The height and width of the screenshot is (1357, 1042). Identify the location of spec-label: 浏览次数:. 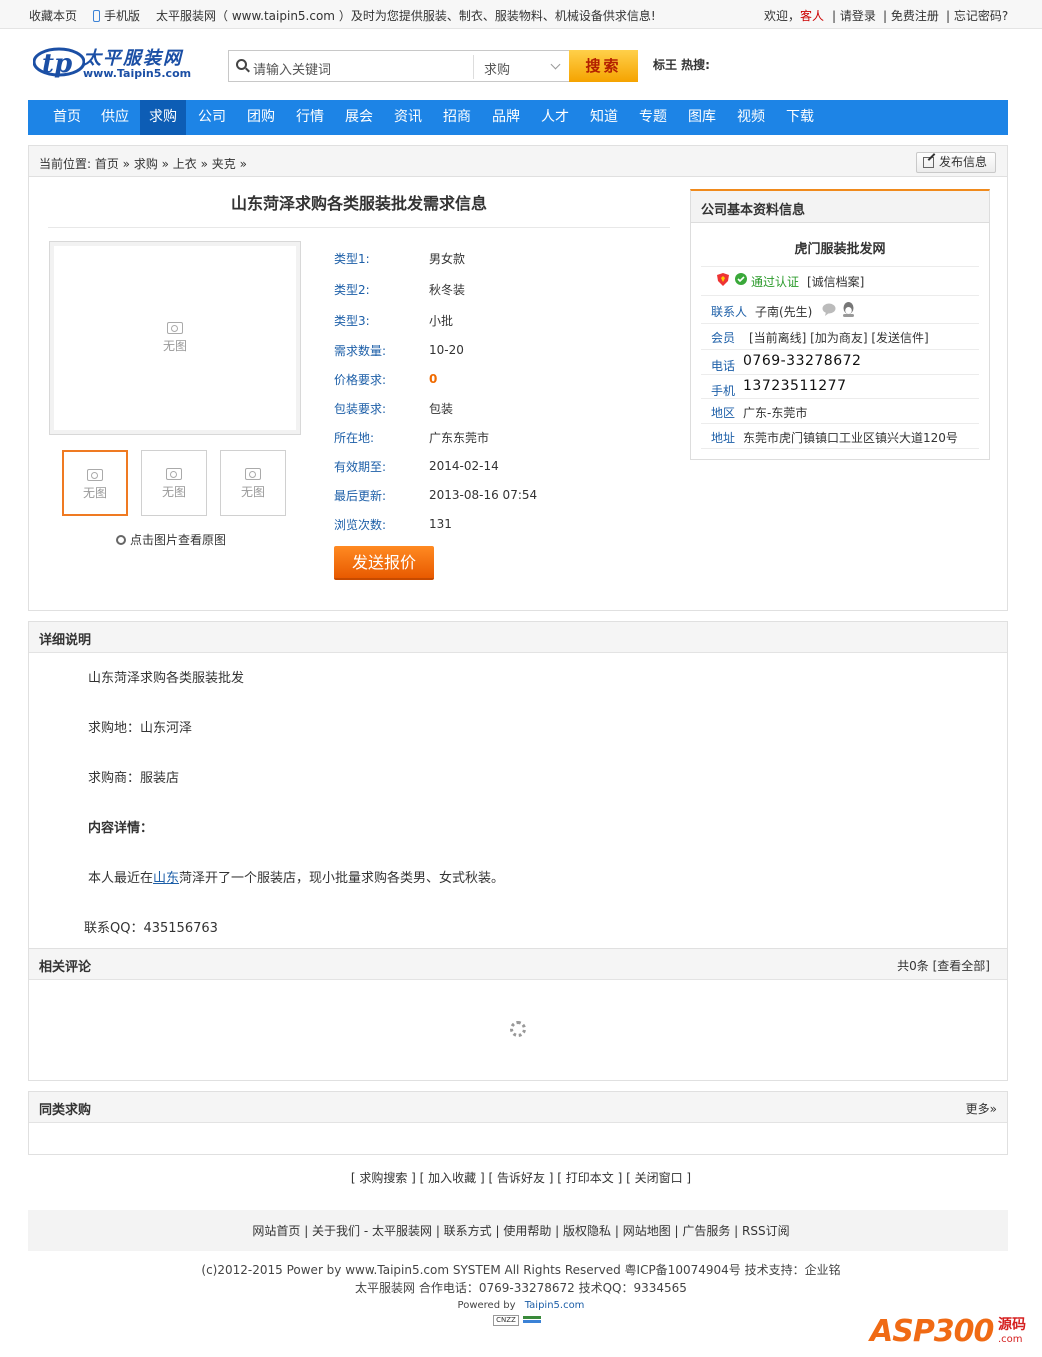
(360, 525).